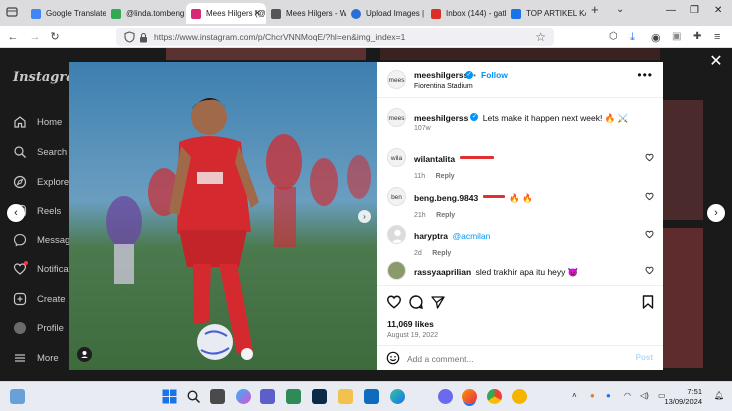 This screenshot has width=732, height=411. What do you see at coordinates (540, 37) in the screenshot?
I see `bookmark-star-icon: ☆` at bounding box center [540, 37].